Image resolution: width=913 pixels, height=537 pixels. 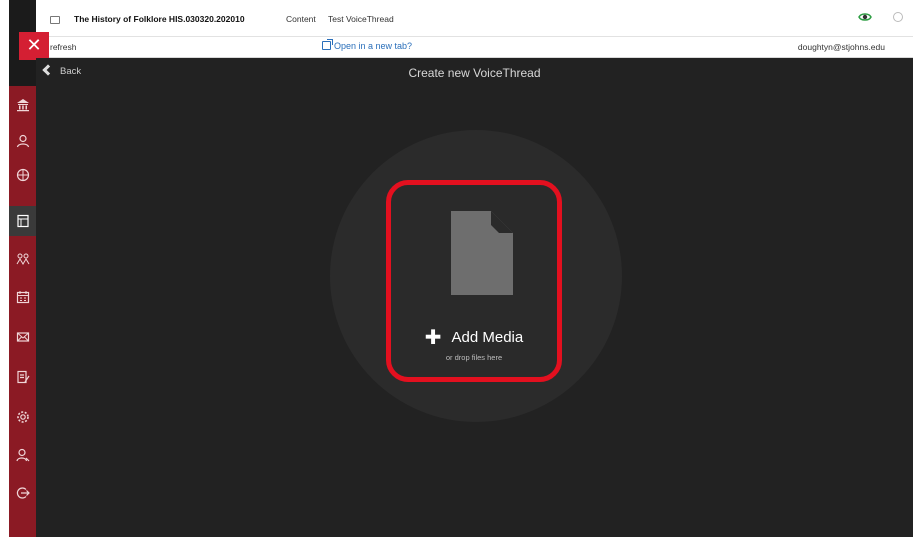 What do you see at coordinates (474, 73) in the screenshot?
I see `page-title: Create new VoiceThread` at bounding box center [474, 73].